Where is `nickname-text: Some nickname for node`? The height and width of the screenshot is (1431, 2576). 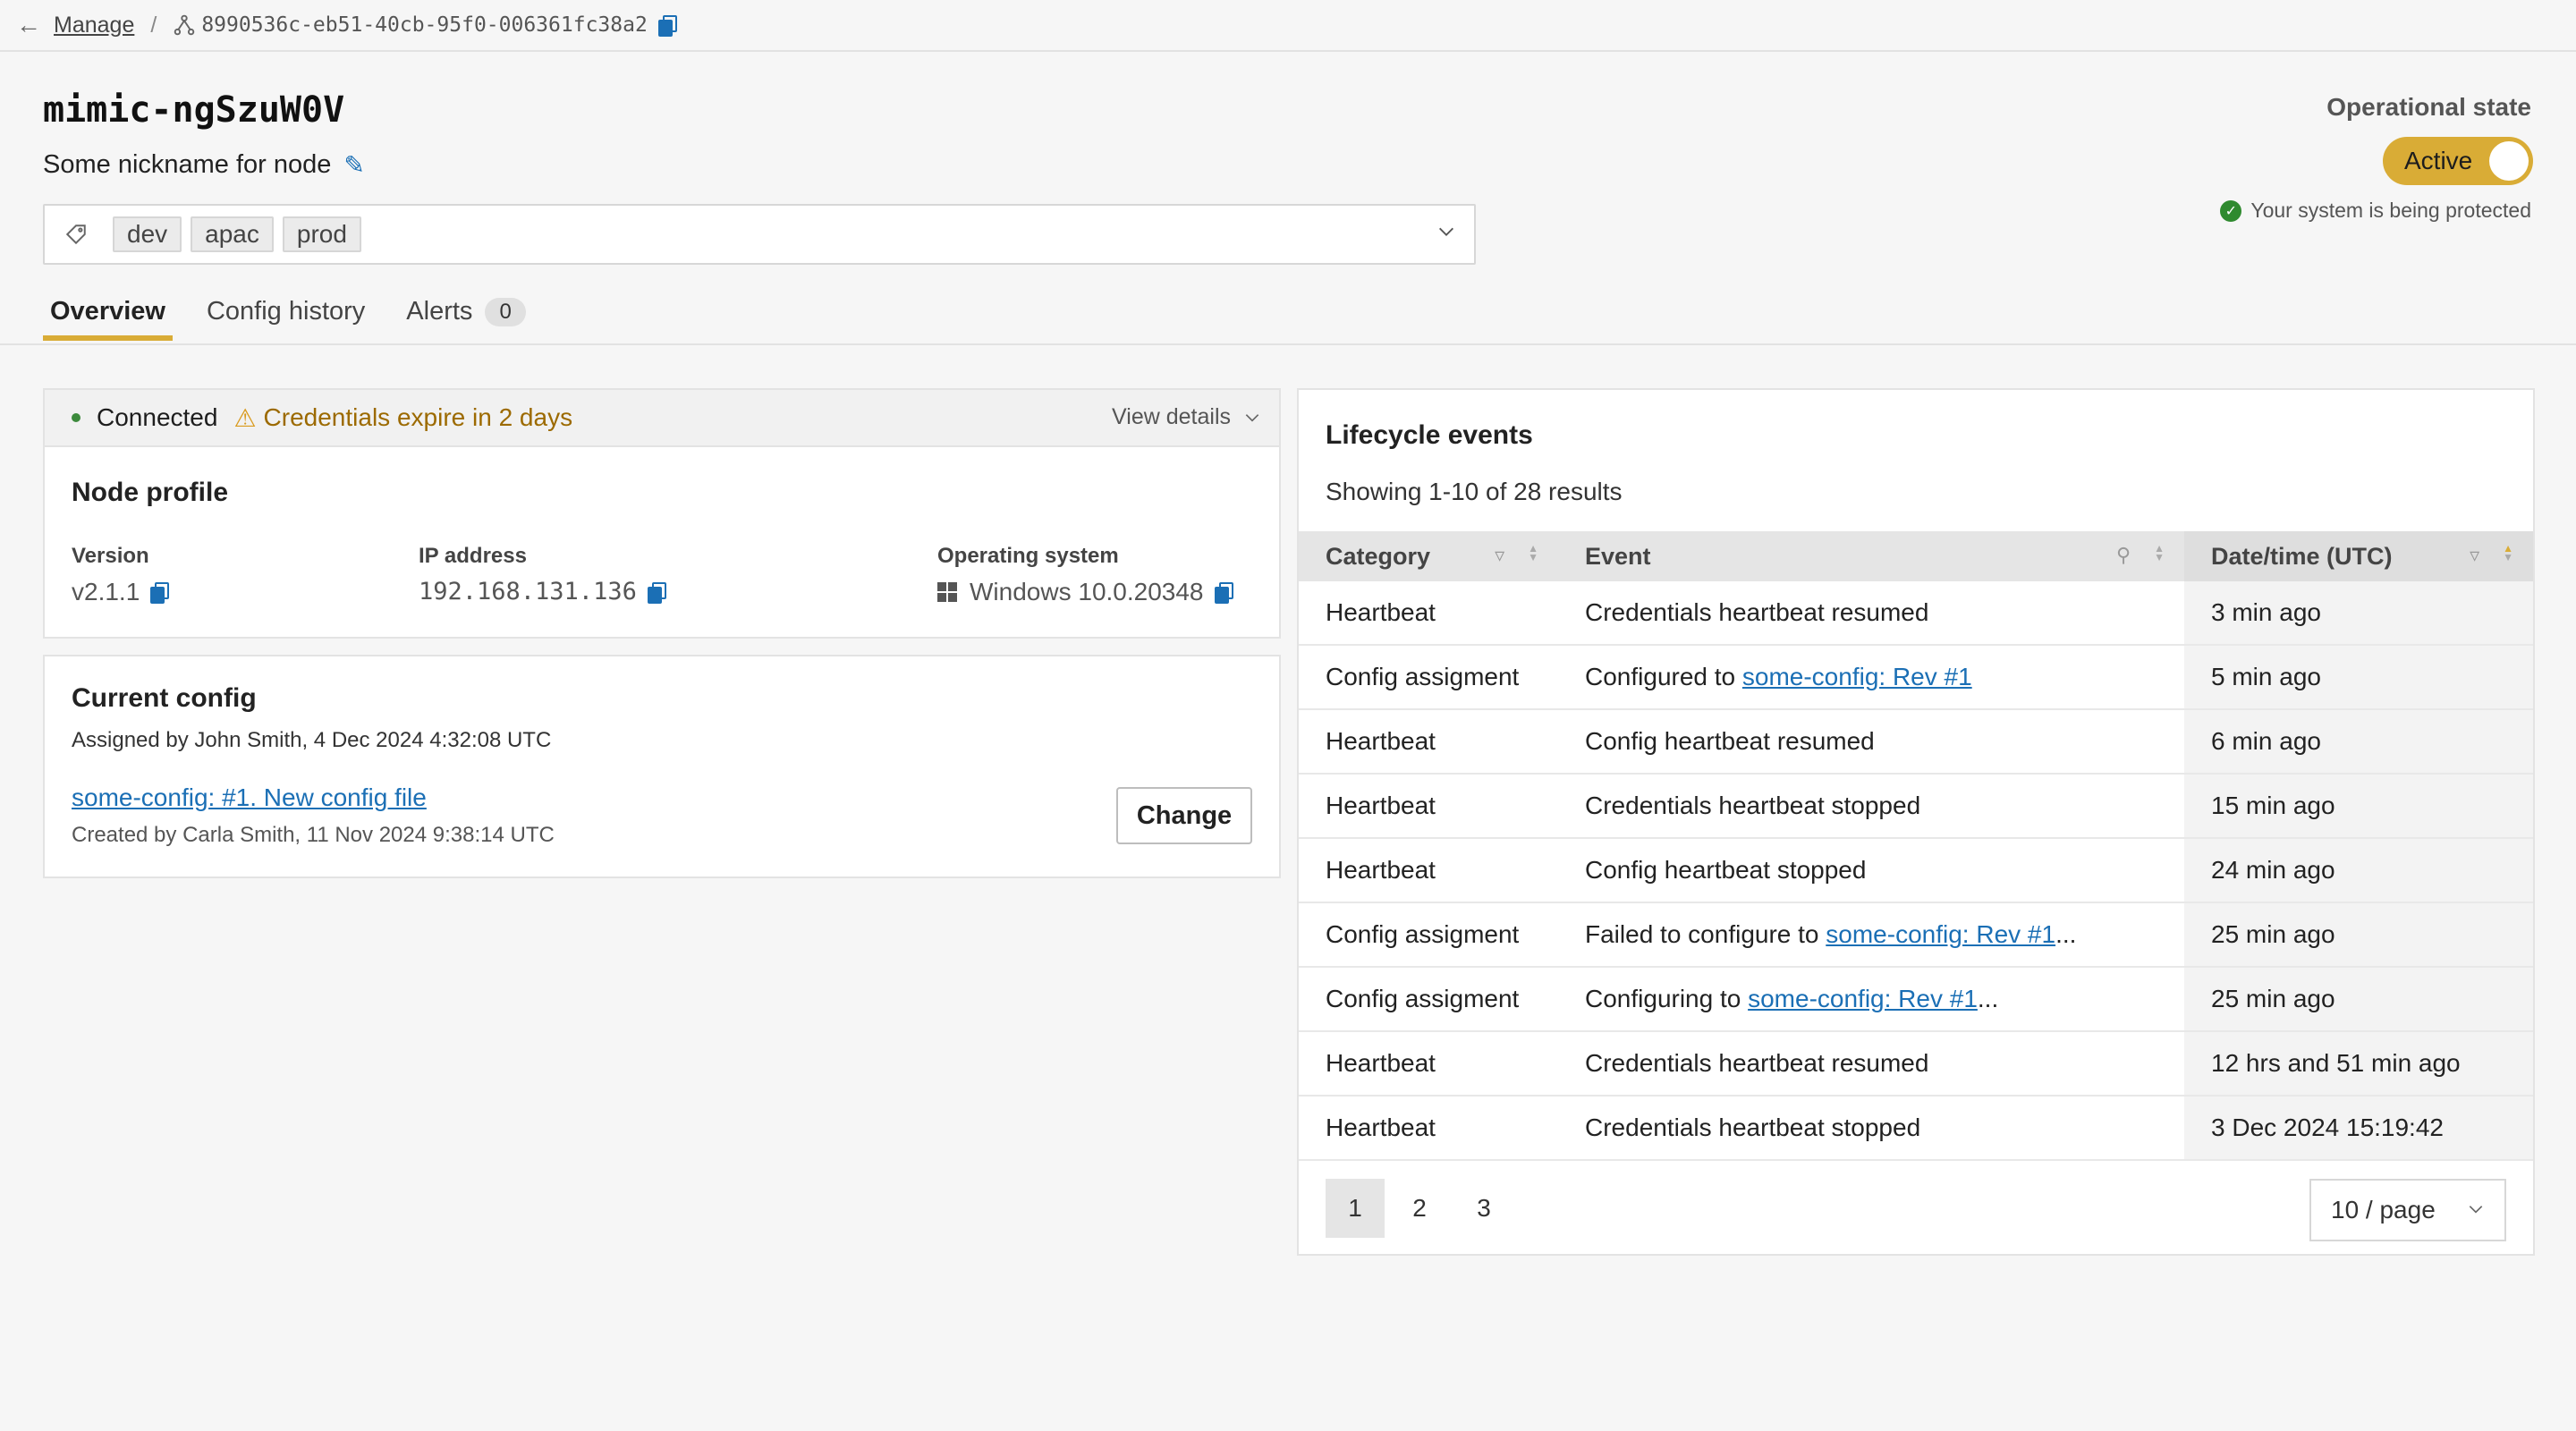
nickname-text: Some nickname for node is located at coordinates (187, 165).